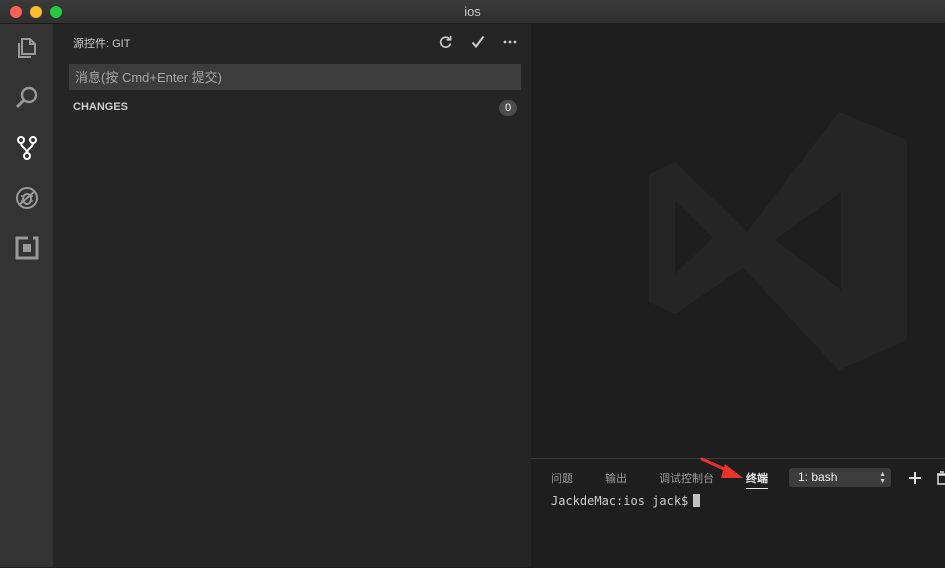 The image size is (945, 568). Describe the element at coordinates (510, 42) in the screenshot. I see `more-icon` at that location.